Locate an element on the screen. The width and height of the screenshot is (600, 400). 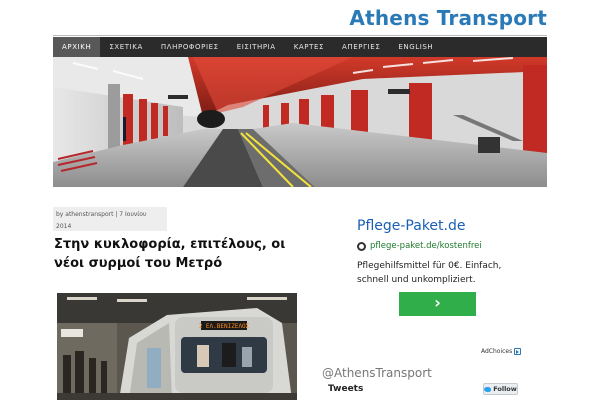
chevron-right-icon: › is located at coordinates (437, 302).